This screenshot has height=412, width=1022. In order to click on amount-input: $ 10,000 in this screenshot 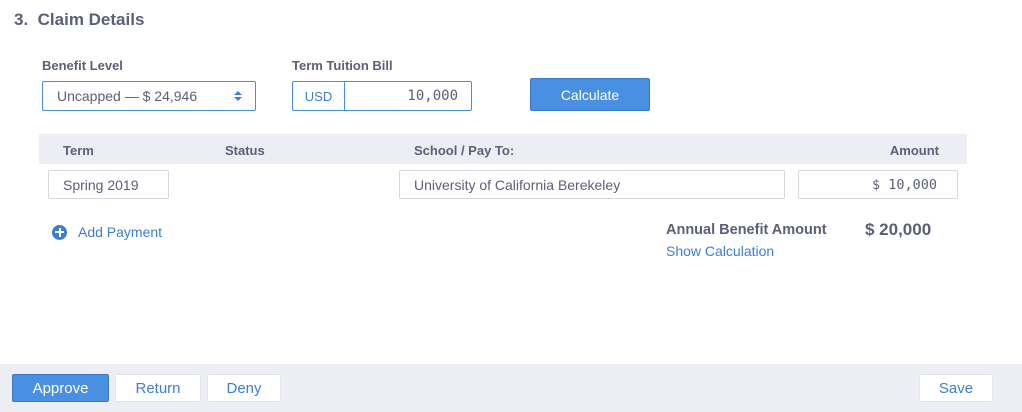, I will do `click(878, 184)`.